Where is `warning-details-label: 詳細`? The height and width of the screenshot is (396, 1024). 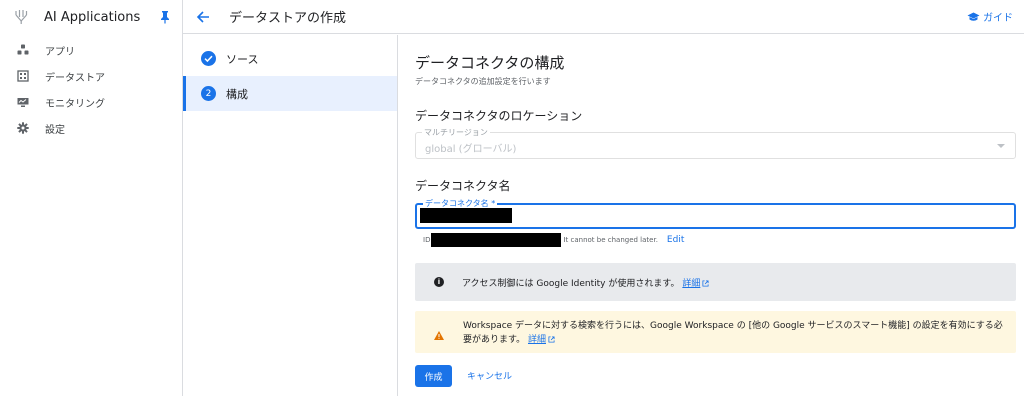
warning-details-label: 詳細 is located at coordinates (536, 340).